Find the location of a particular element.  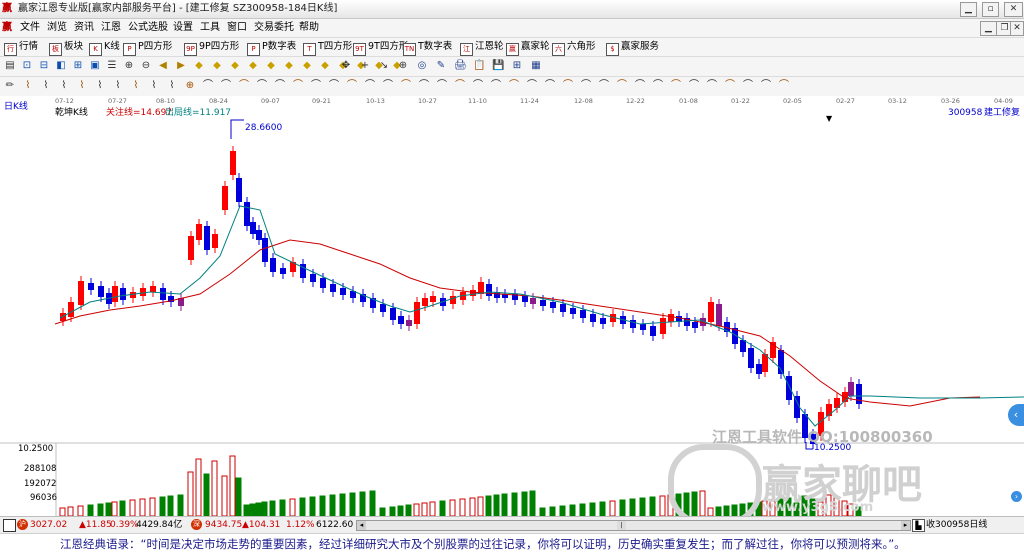

tool-icon-12: ◆ is located at coordinates (217, 66).